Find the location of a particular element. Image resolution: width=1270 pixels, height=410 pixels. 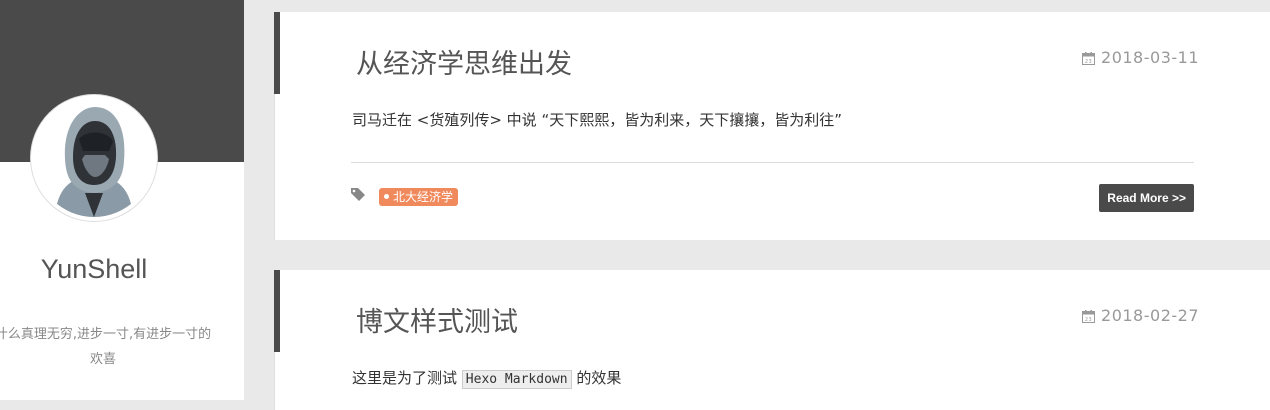

inline-code: Hexo Markdown is located at coordinates (516, 379).